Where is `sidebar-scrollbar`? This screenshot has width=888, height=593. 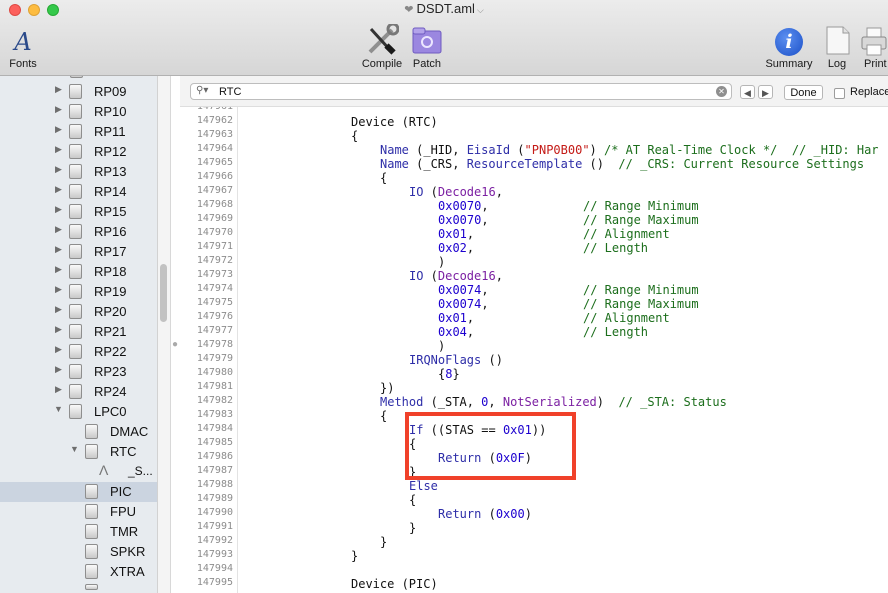
sidebar-scrollbar is located at coordinates (164, 334).